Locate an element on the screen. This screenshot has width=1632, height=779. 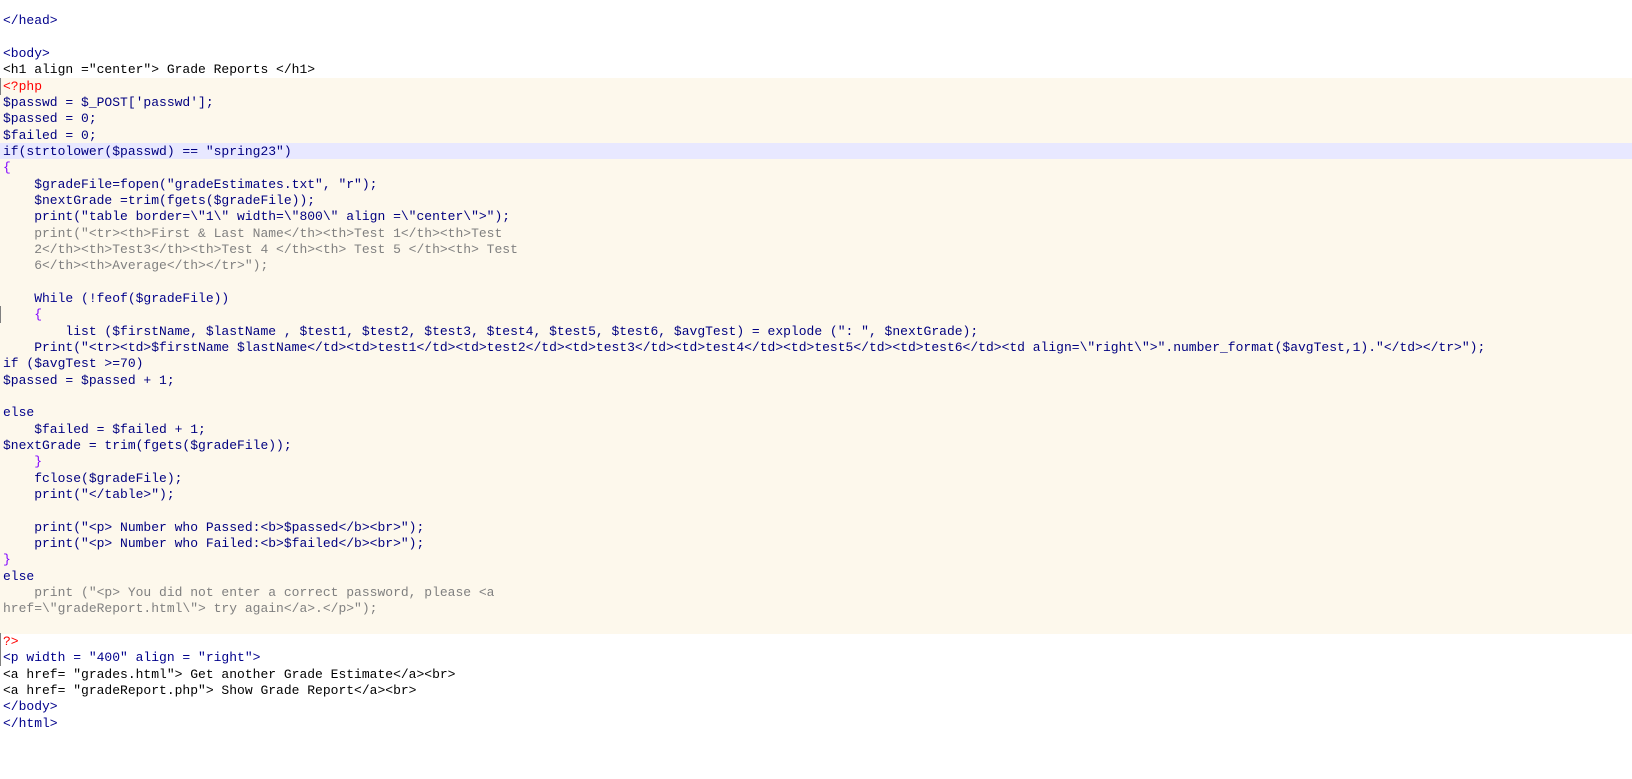
code-text: <body> is located at coordinates (26, 53).